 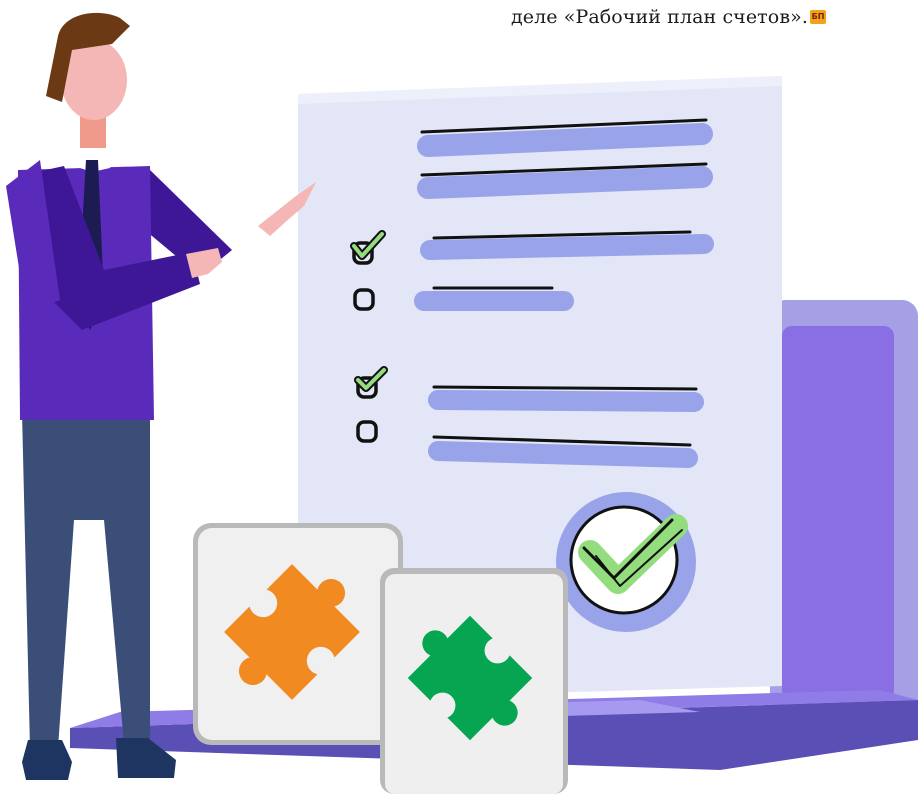 I want to click on puzzle-tile-green, so click(x=474, y=681).